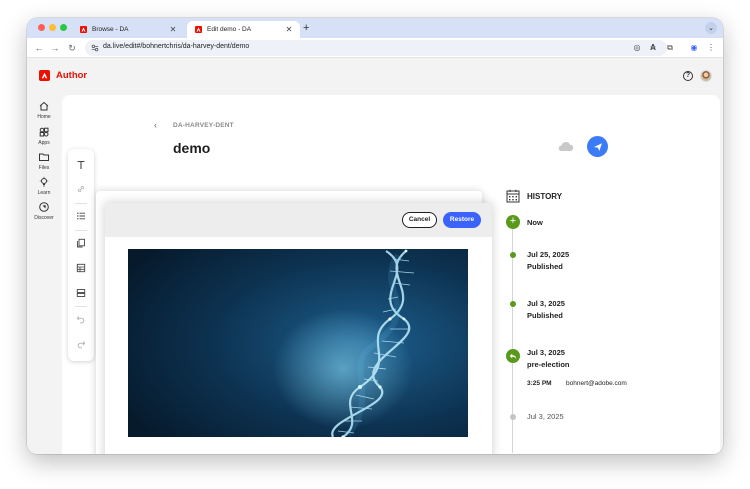  Describe the element at coordinates (229, 29) in the screenshot. I see `tab-title: Edit demo - DA` at that location.